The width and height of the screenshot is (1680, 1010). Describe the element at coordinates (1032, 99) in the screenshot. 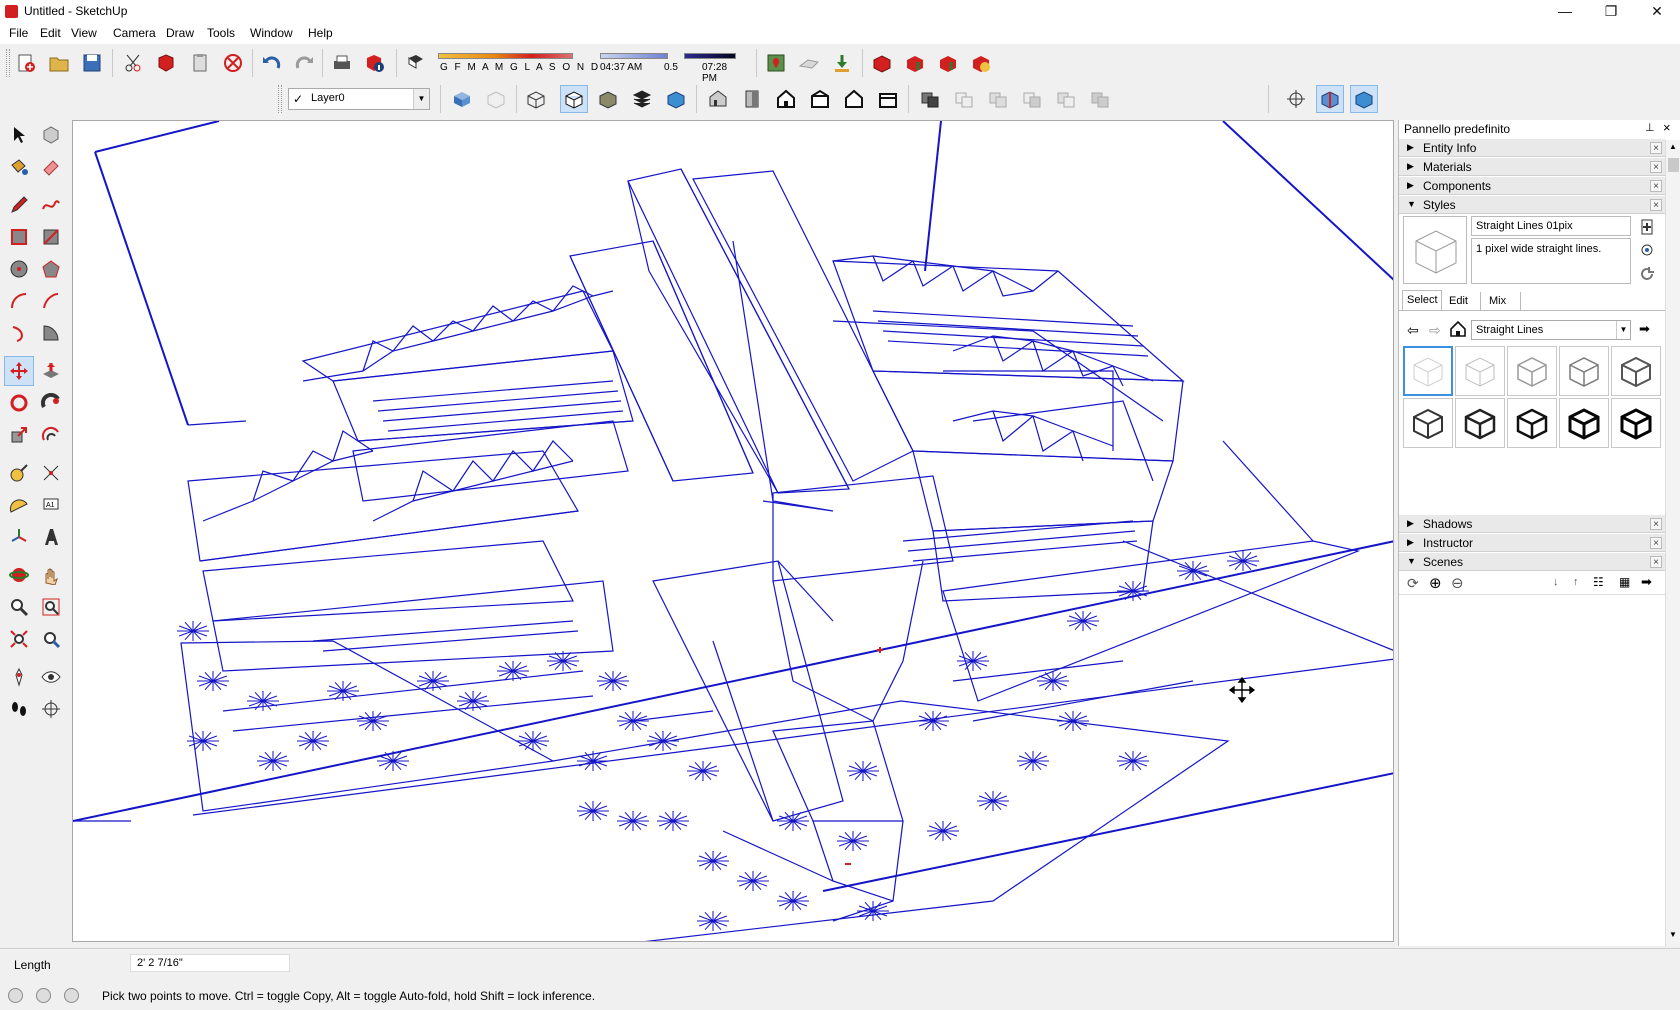

I see `subtract-icon` at that location.